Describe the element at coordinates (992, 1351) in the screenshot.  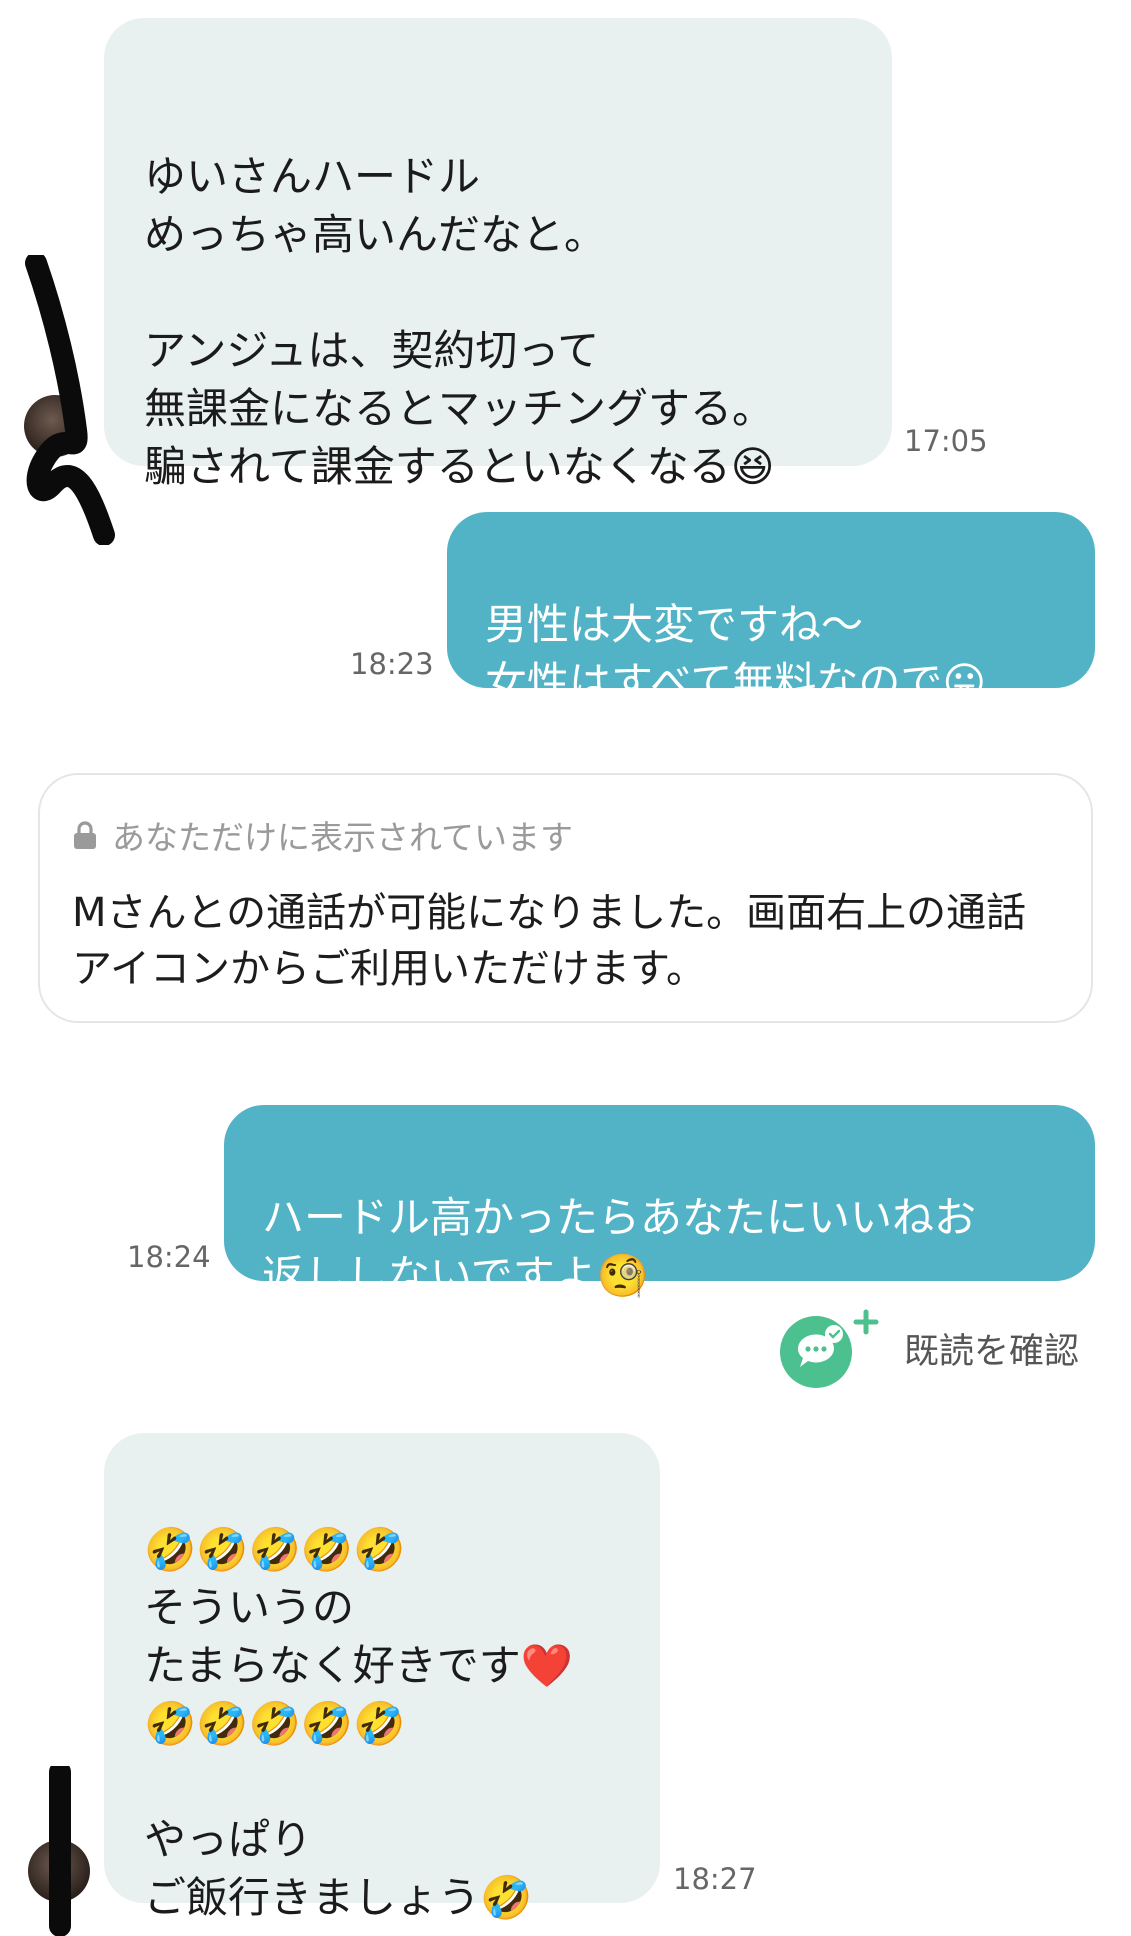
I see `read-receipt-label: 既読を確認` at that location.